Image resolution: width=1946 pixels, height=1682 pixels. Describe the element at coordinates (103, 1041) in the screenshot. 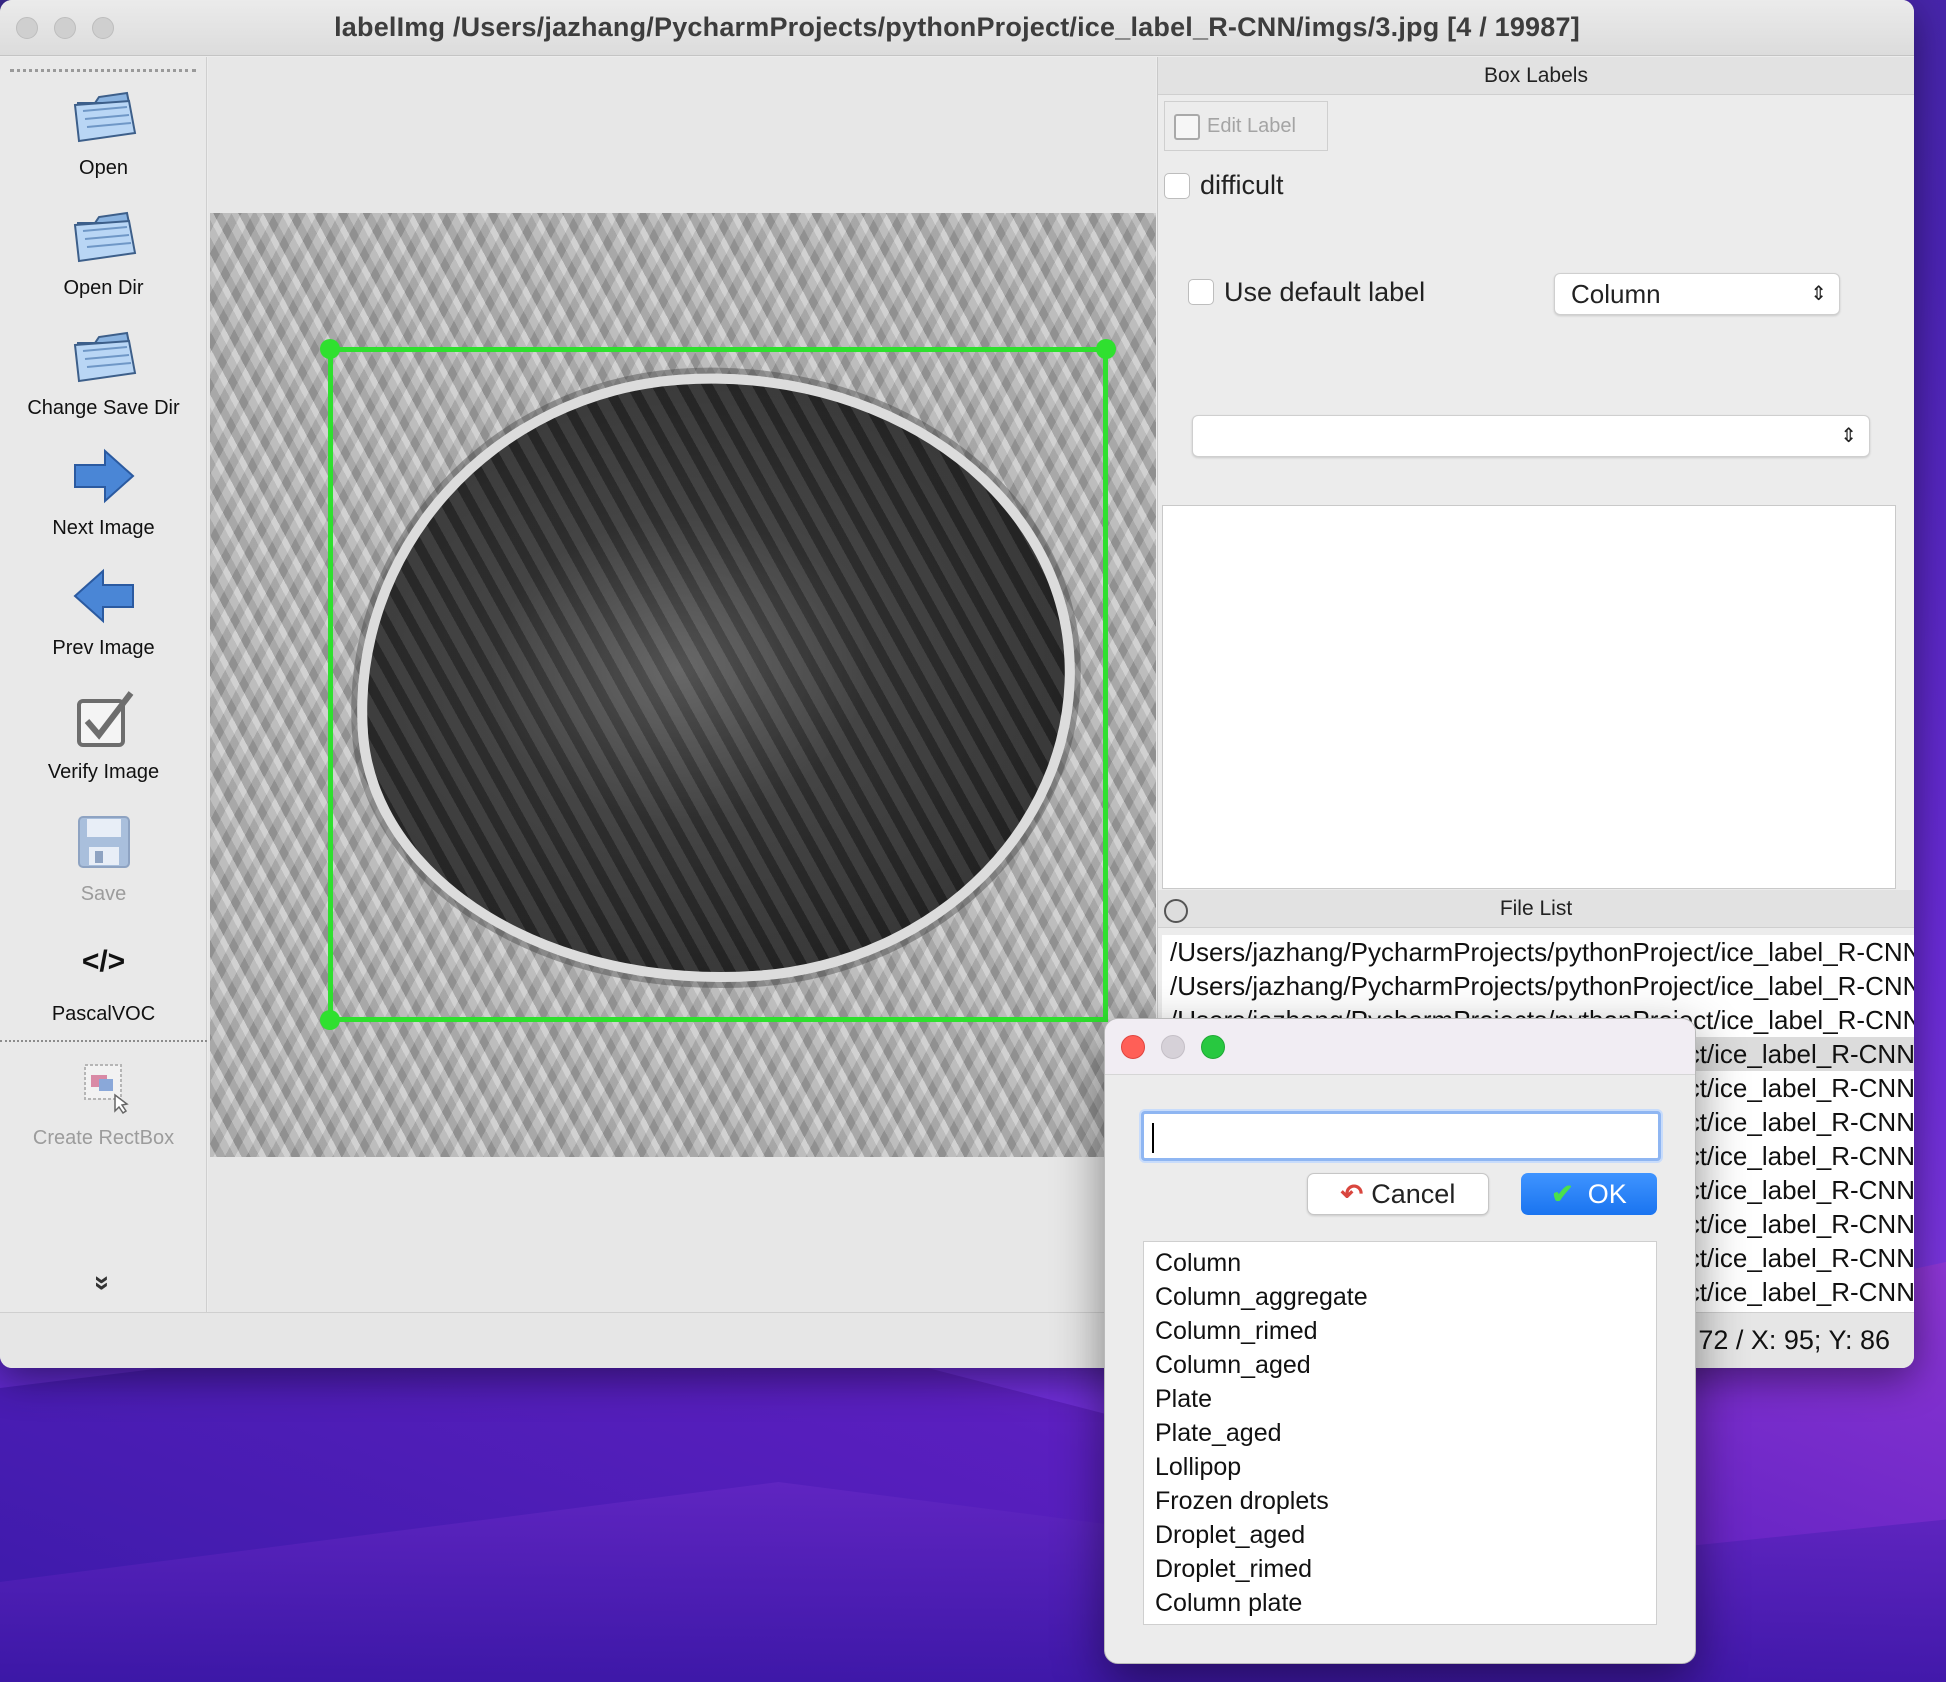

I see `toolbar-separator` at that location.